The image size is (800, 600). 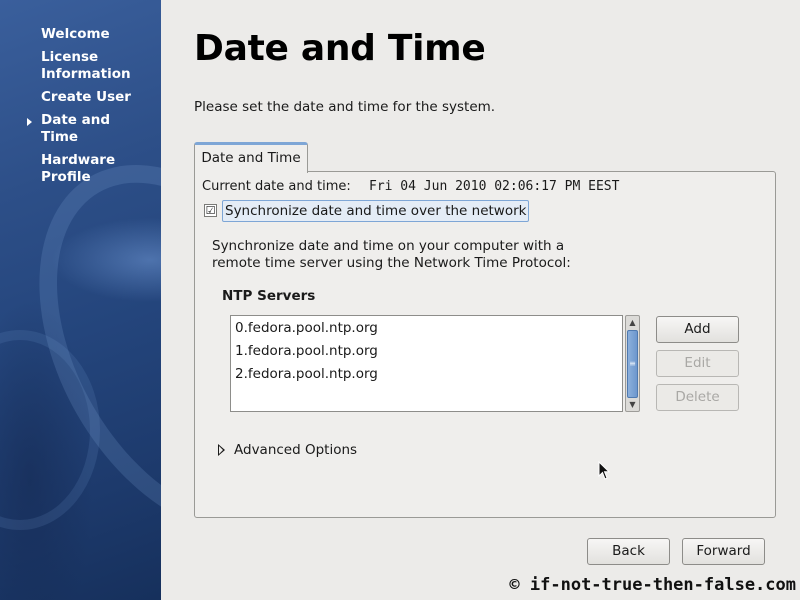 I want to click on sidebar-item-date-and-time: Date and Time, so click(x=59, y=129).